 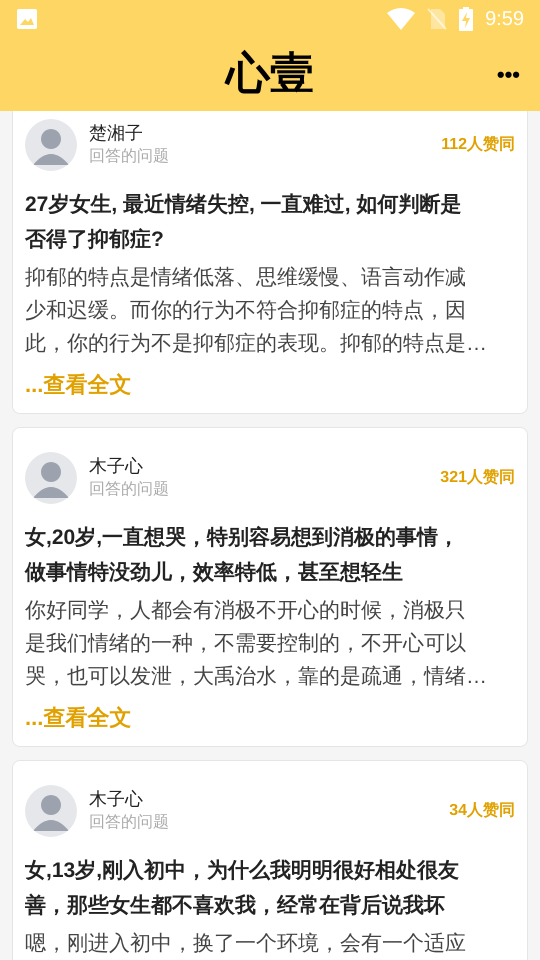 I want to click on battery-icon, so click(x=466, y=18).